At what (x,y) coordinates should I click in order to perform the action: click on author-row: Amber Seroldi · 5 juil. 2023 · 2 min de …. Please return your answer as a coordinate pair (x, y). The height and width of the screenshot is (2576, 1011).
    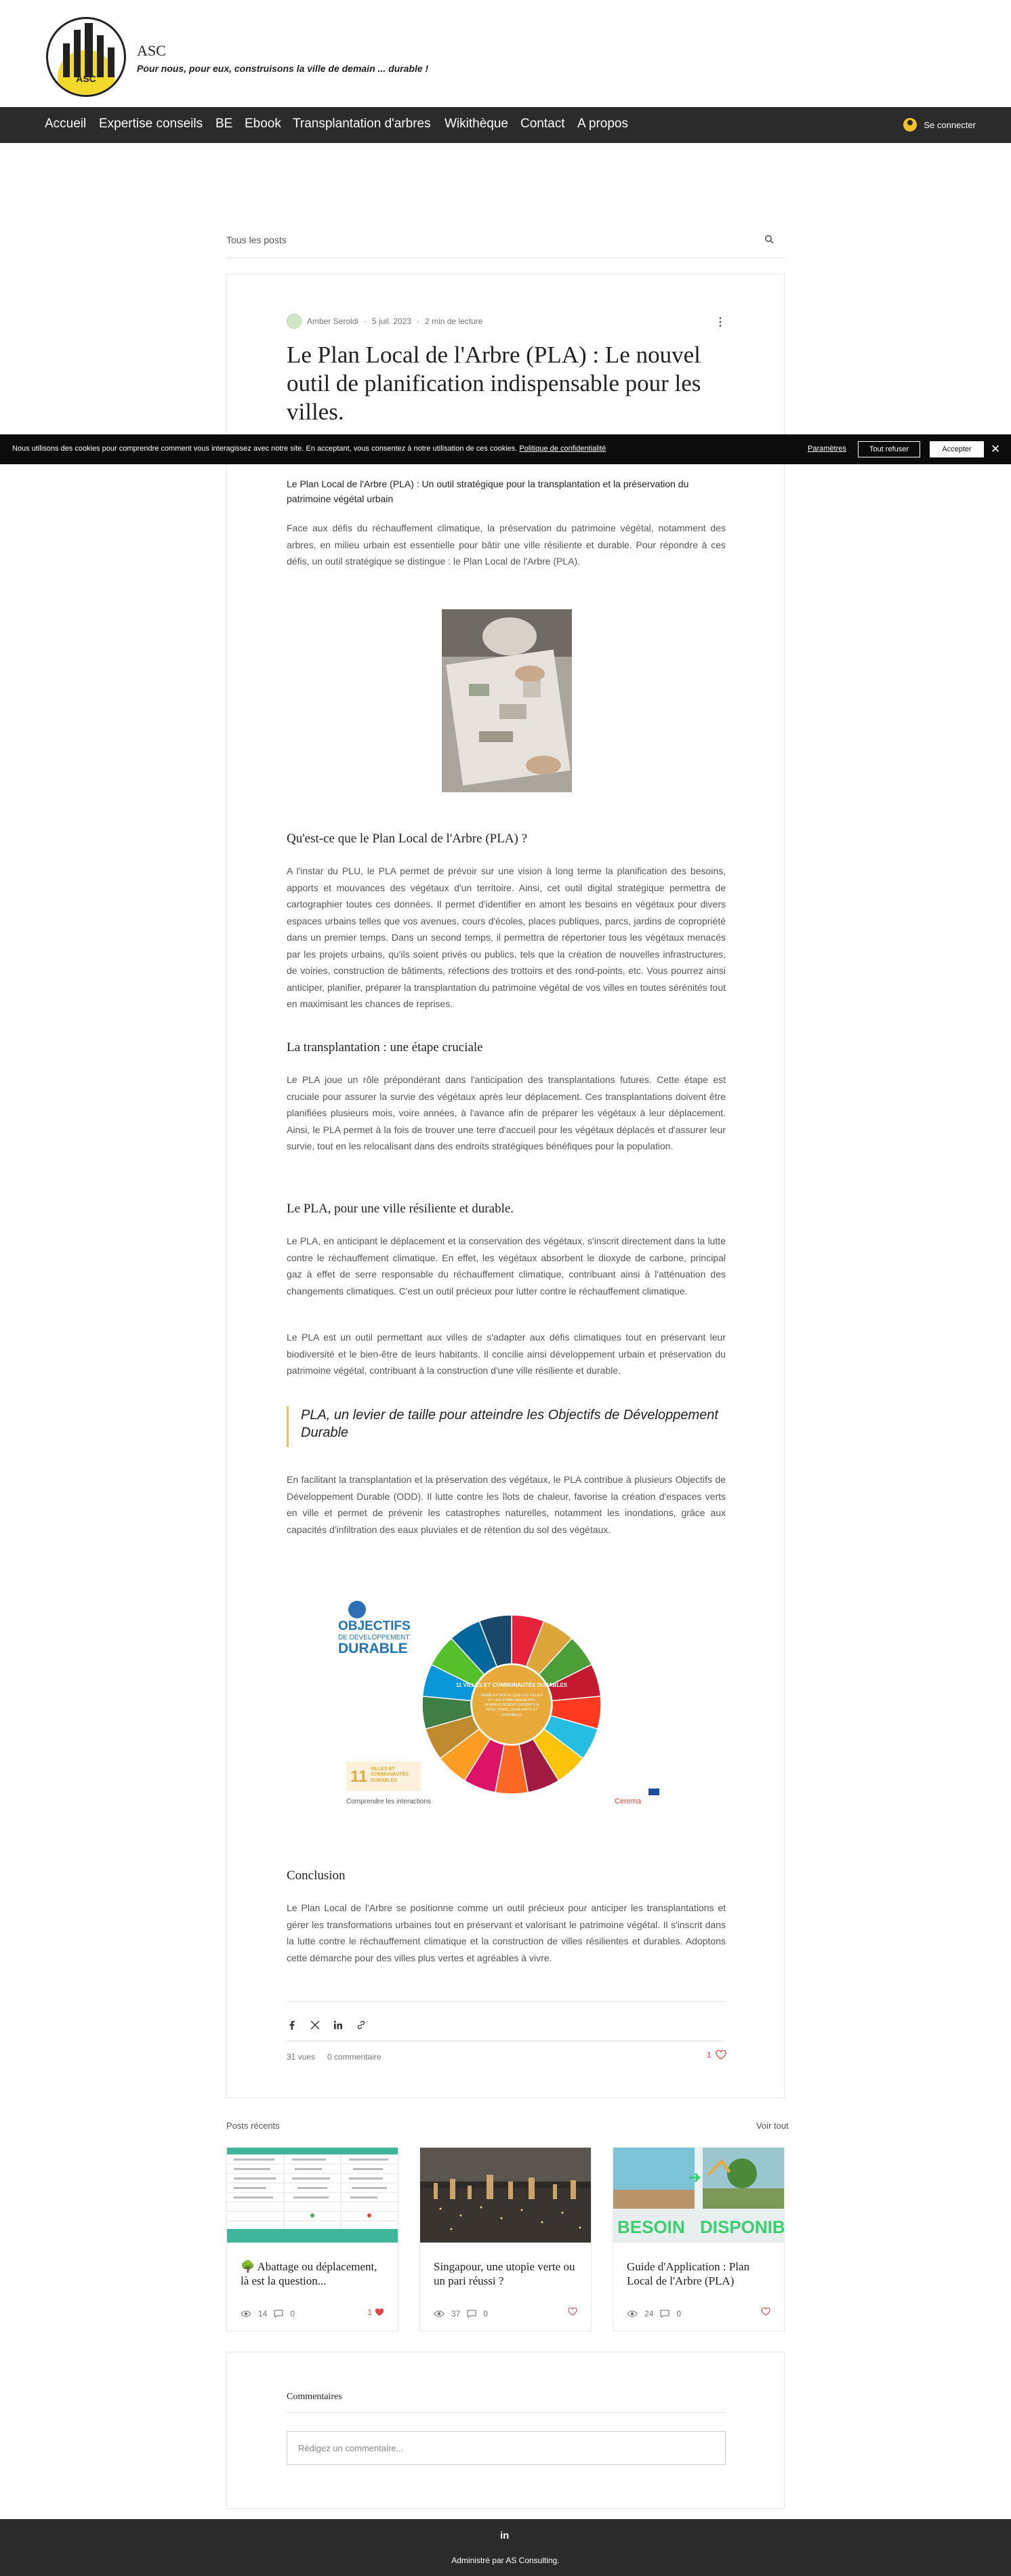
    Looking at the image, I should click on (384, 321).